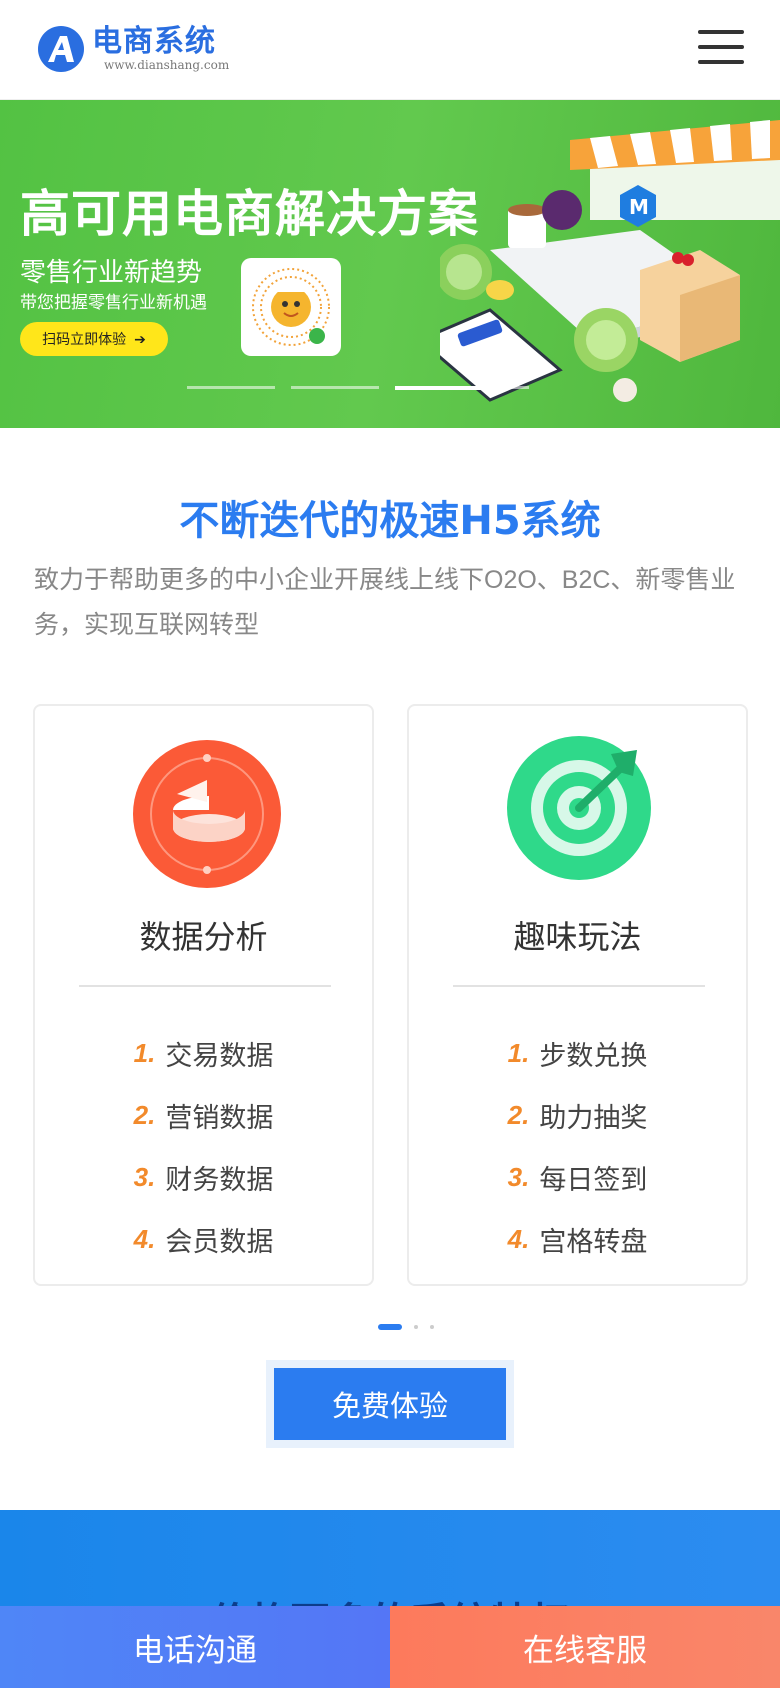 The width and height of the screenshot is (780, 1688). I want to click on site-logo: 电商系统 www.dianshang.com, so click(132, 49).